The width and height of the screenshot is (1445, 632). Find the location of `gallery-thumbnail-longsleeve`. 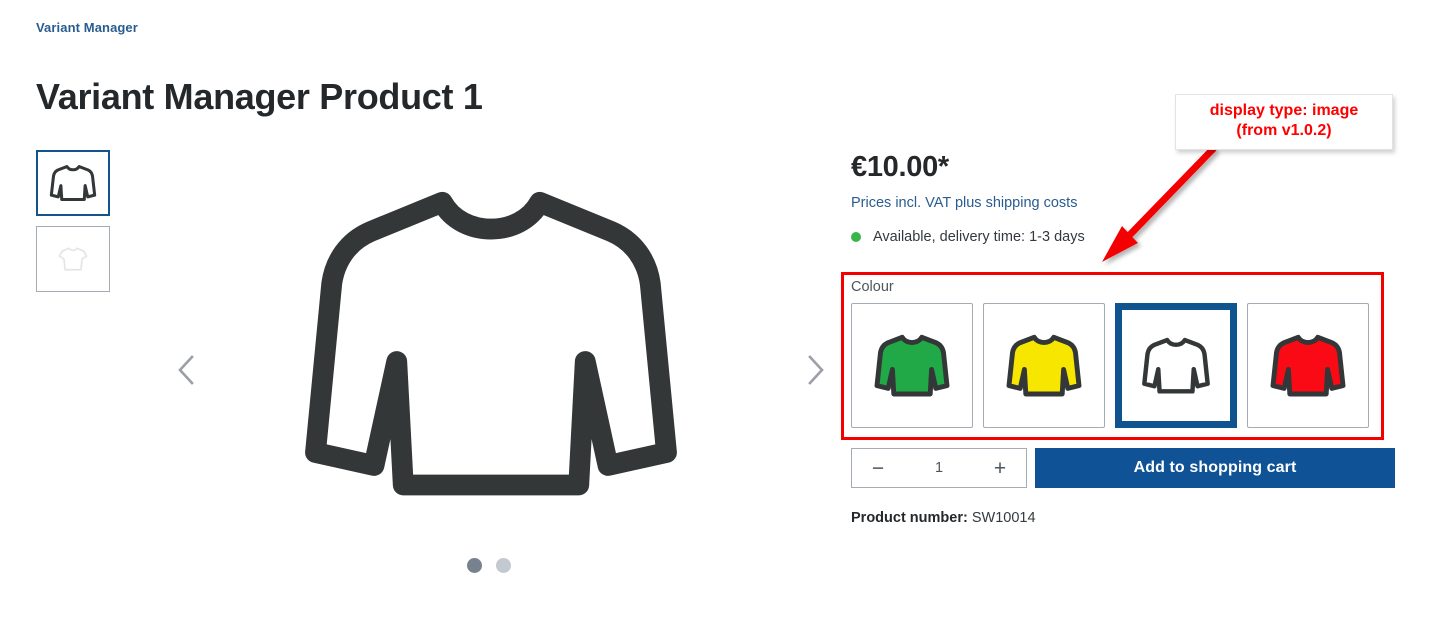

gallery-thumbnail-longsleeve is located at coordinates (73, 183).